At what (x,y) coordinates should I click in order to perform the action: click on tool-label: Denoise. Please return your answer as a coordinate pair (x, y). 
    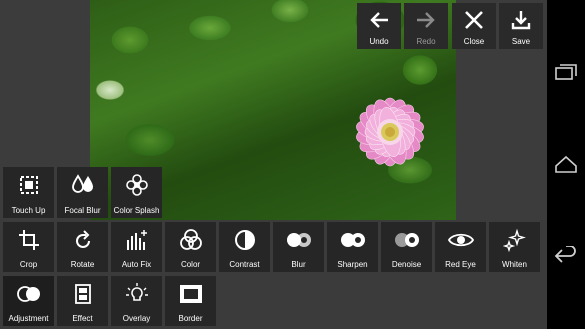
    Looking at the image, I should click on (406, 264).